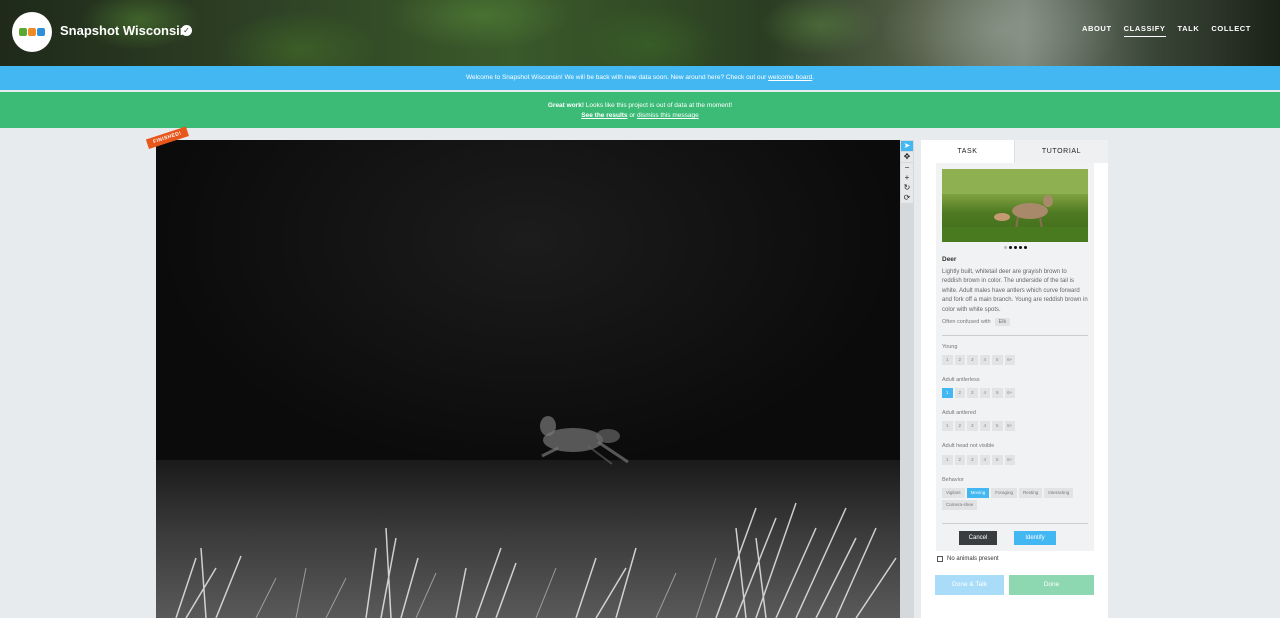 This screenshot has height=618, width=1280. What do you see at coordinates (966, 322) in the screenshot?
I see `confused-label: Often confused with` at bounding box center [966, 322].